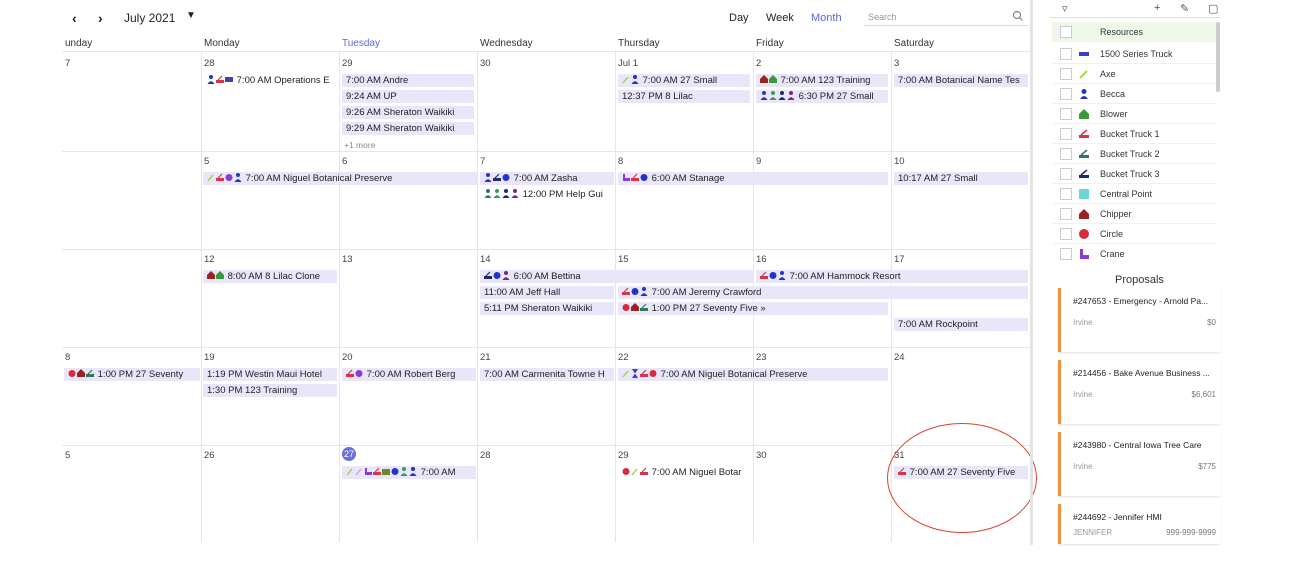 This screenshot has width=1306, height=576. What do you see at coordinates (1066, 32) in the screenshot?
I see `select-all-checkbox` at bounding box center [1066, 32].